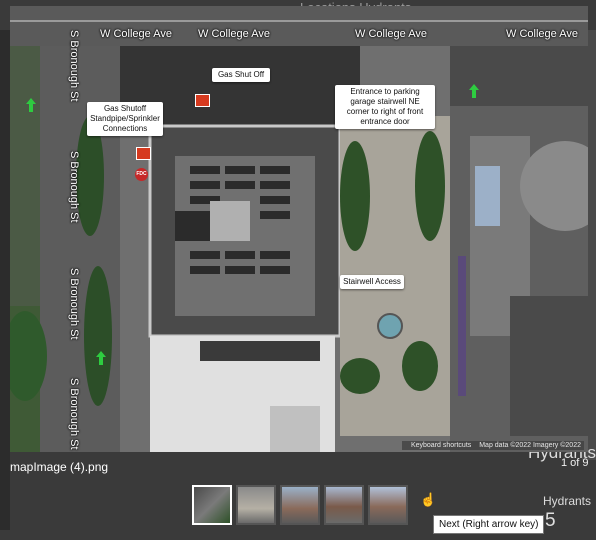 This screenshot has height=540, width=596. What do you see at coordinates (136, 34) in the screenshot?
I see `street-label-college-1: W College Ave` at bounding box center [136, 34].